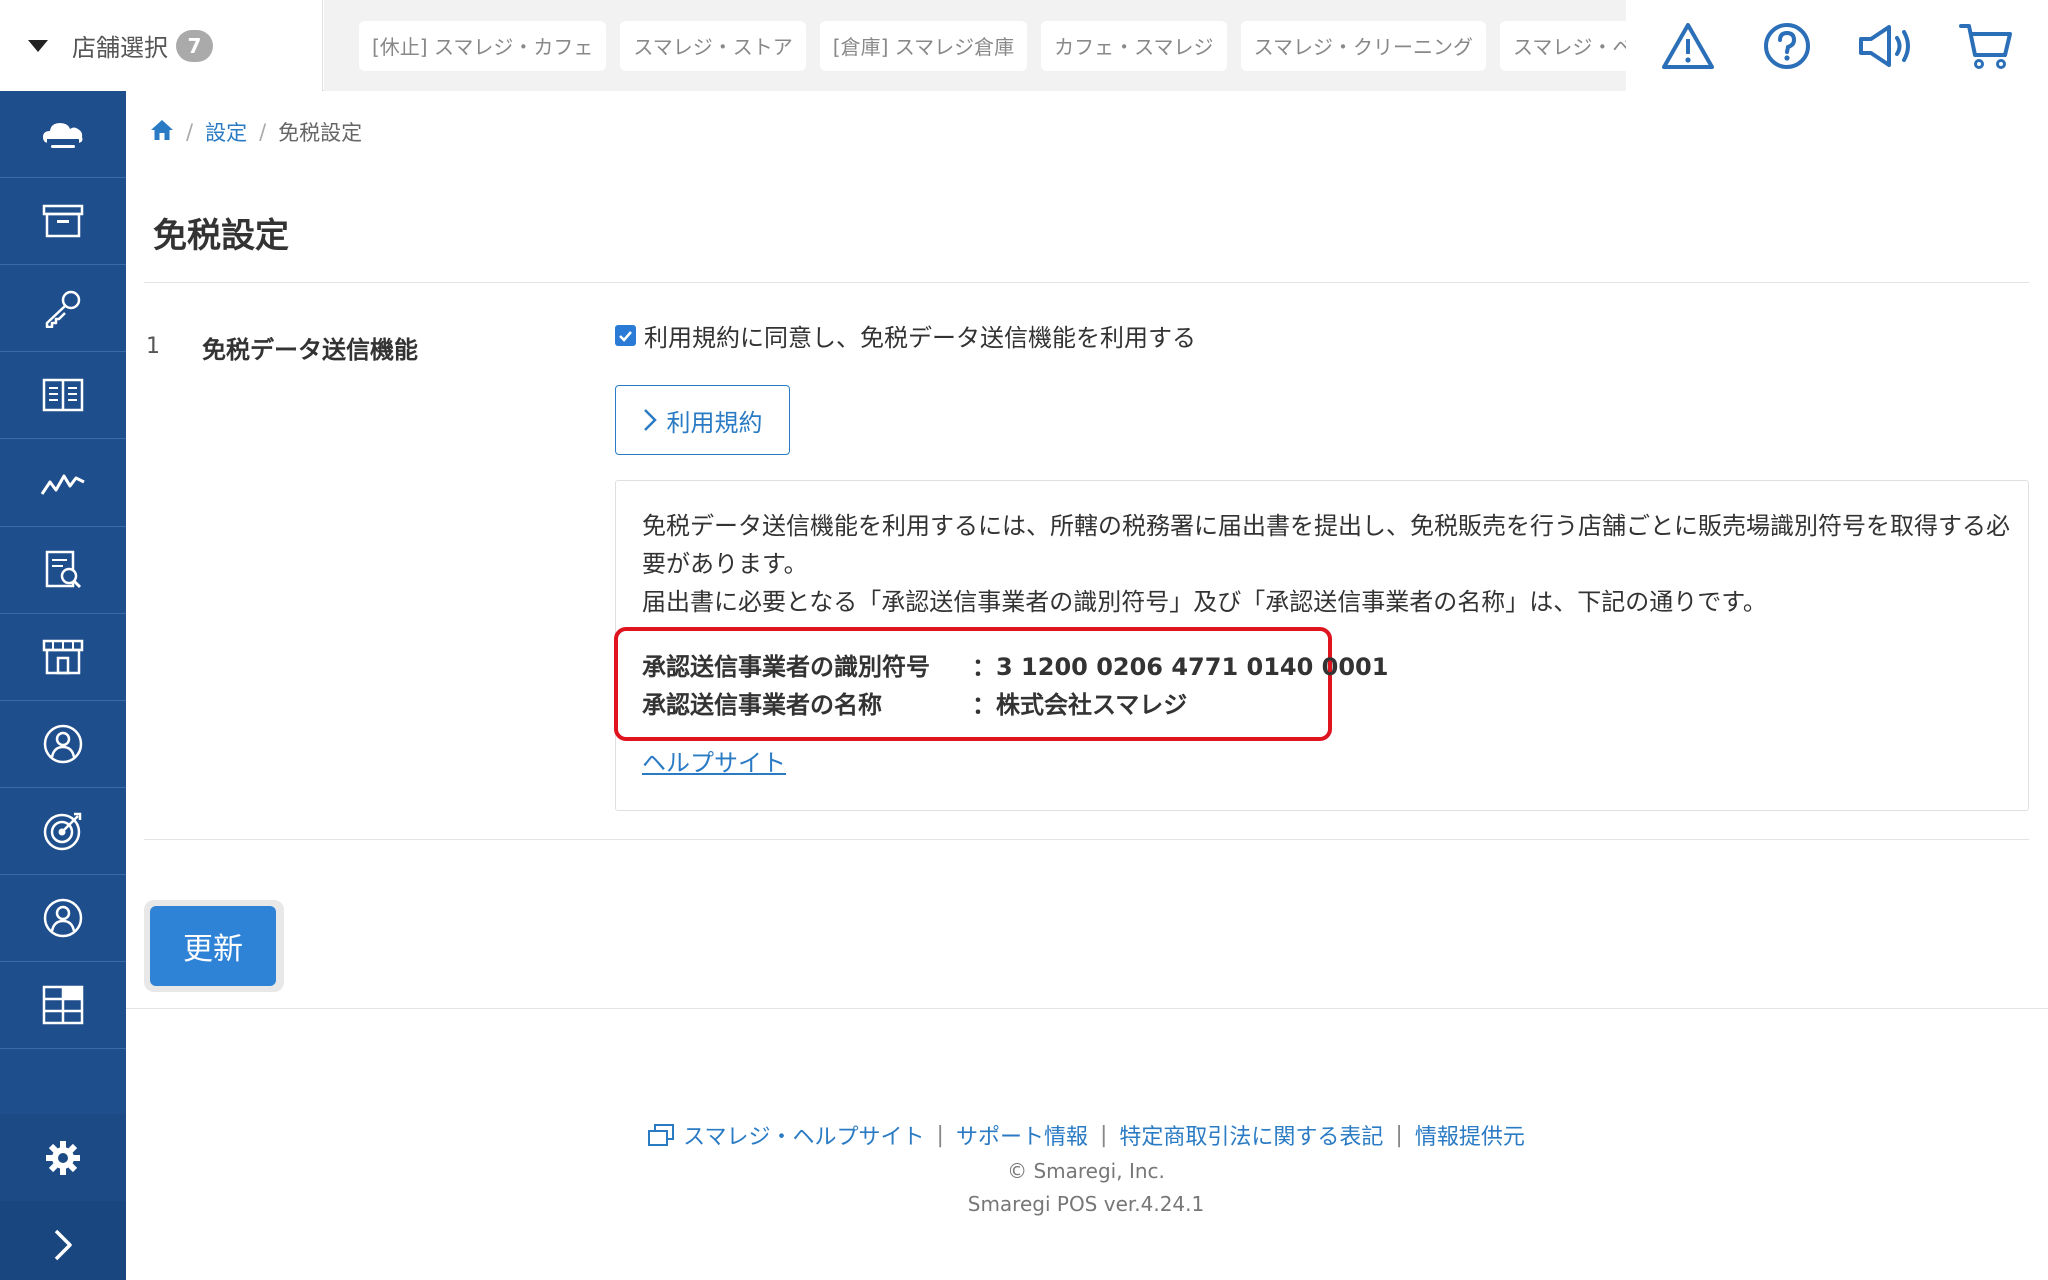 This screenshot has width=2048, height=1280. I want to click on sidebar-item-stores, so click(63, 657).